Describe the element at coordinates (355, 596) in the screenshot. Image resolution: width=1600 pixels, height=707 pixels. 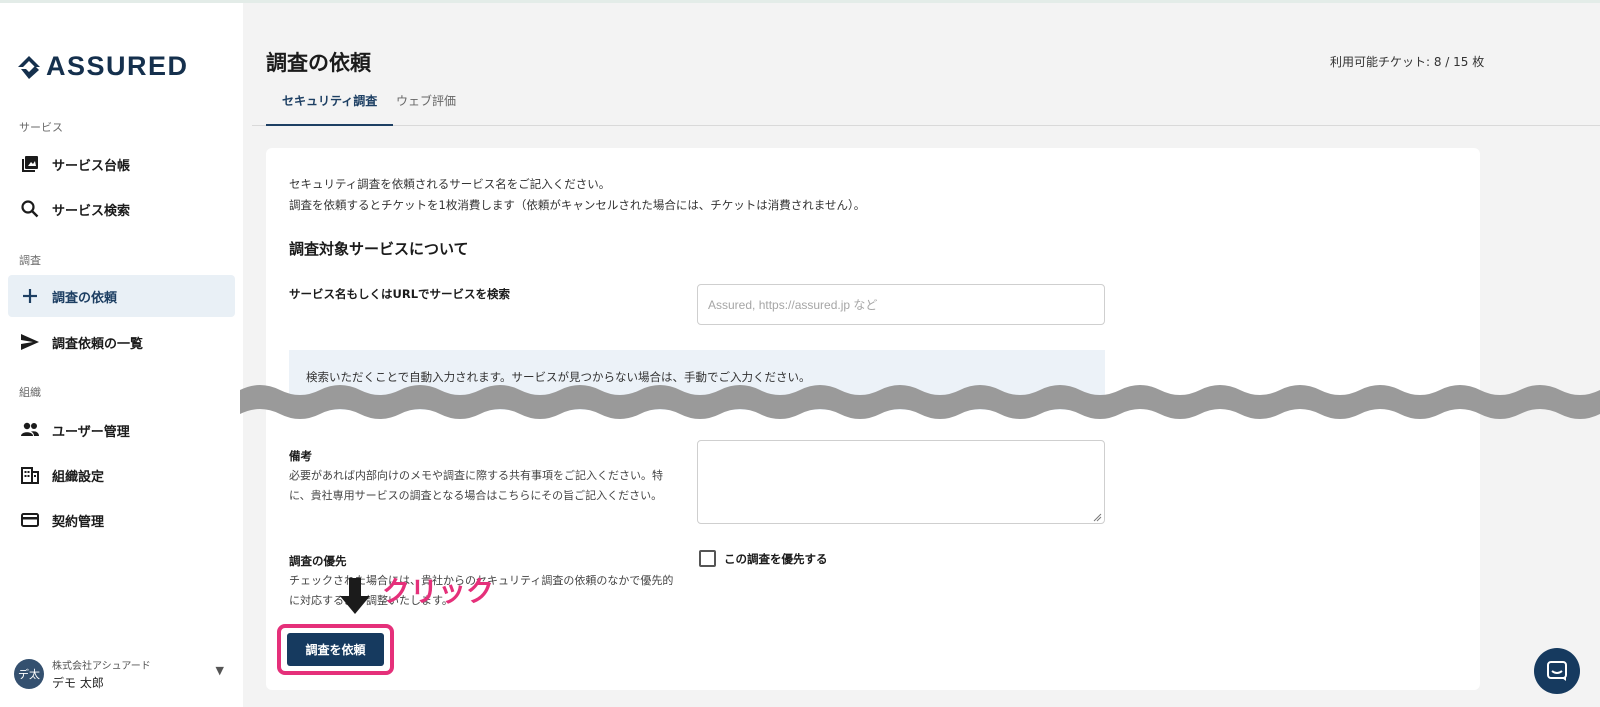
I see `arrow-down-icon` at that location.